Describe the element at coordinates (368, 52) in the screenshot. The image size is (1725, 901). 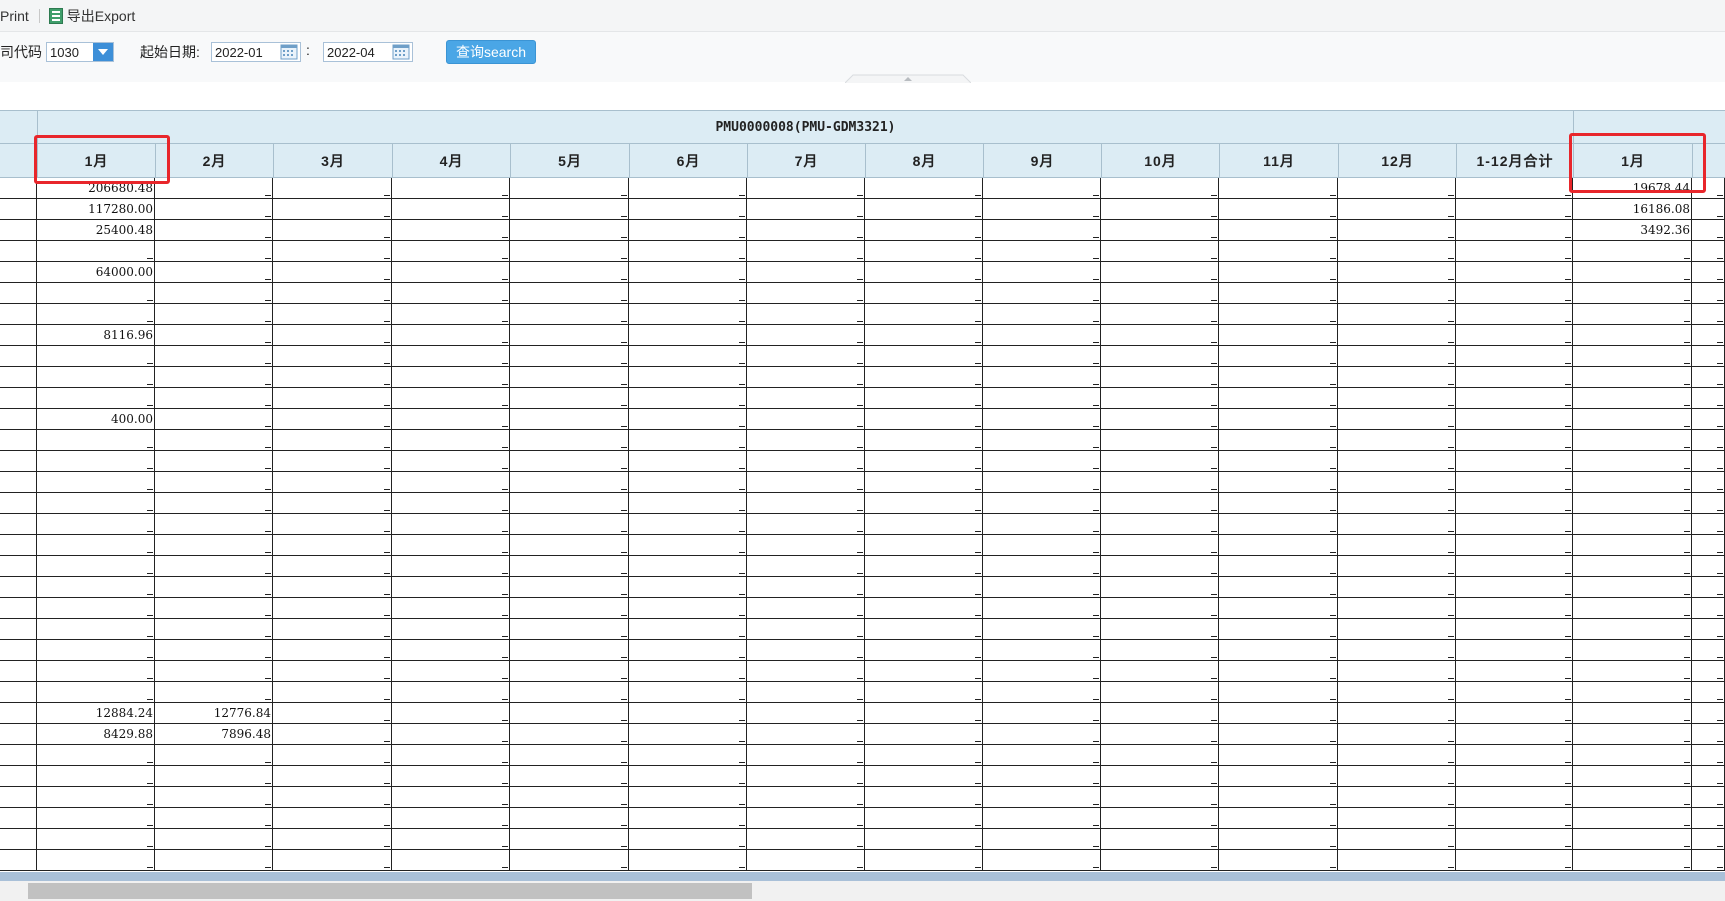
I see `end-date-field: 2022-04` at that location.